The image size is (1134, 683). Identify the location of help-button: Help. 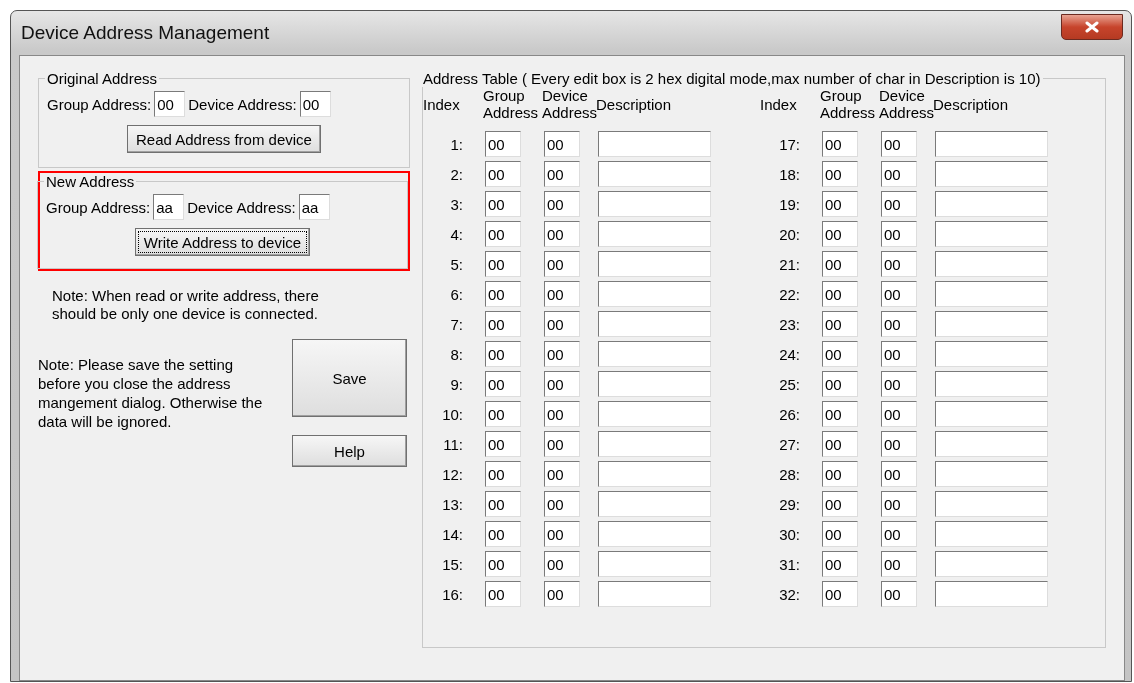
(349, 451).